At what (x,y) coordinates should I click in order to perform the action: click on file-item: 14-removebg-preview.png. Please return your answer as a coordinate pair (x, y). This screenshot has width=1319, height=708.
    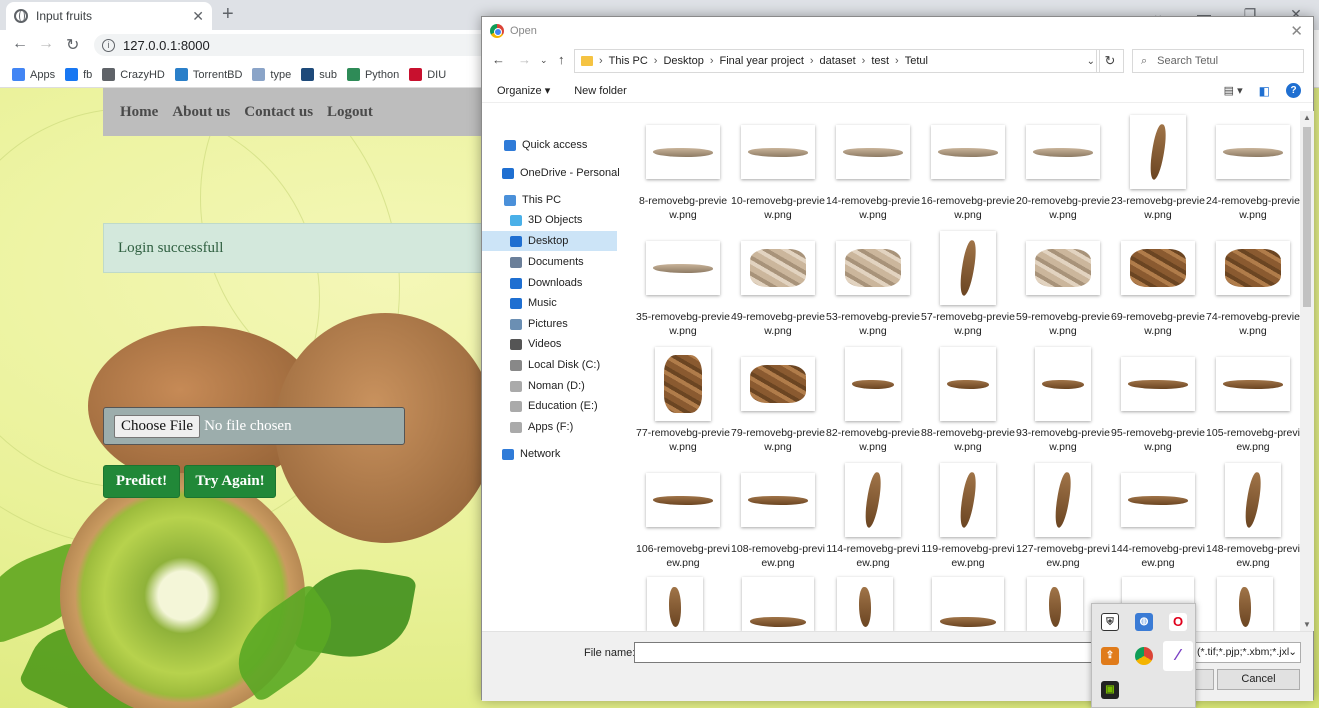
    Looking at the image, I should click on (873, 169).